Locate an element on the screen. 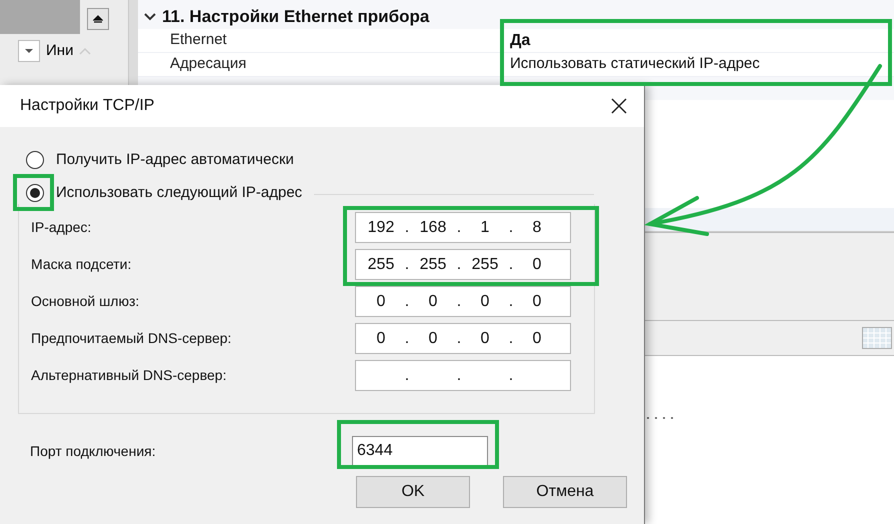 Image resolution: width=894 pixels, height=524 pixels. ip-address-field: 255 . 255 . 255 . 0 is located at coordinates (463, 264).